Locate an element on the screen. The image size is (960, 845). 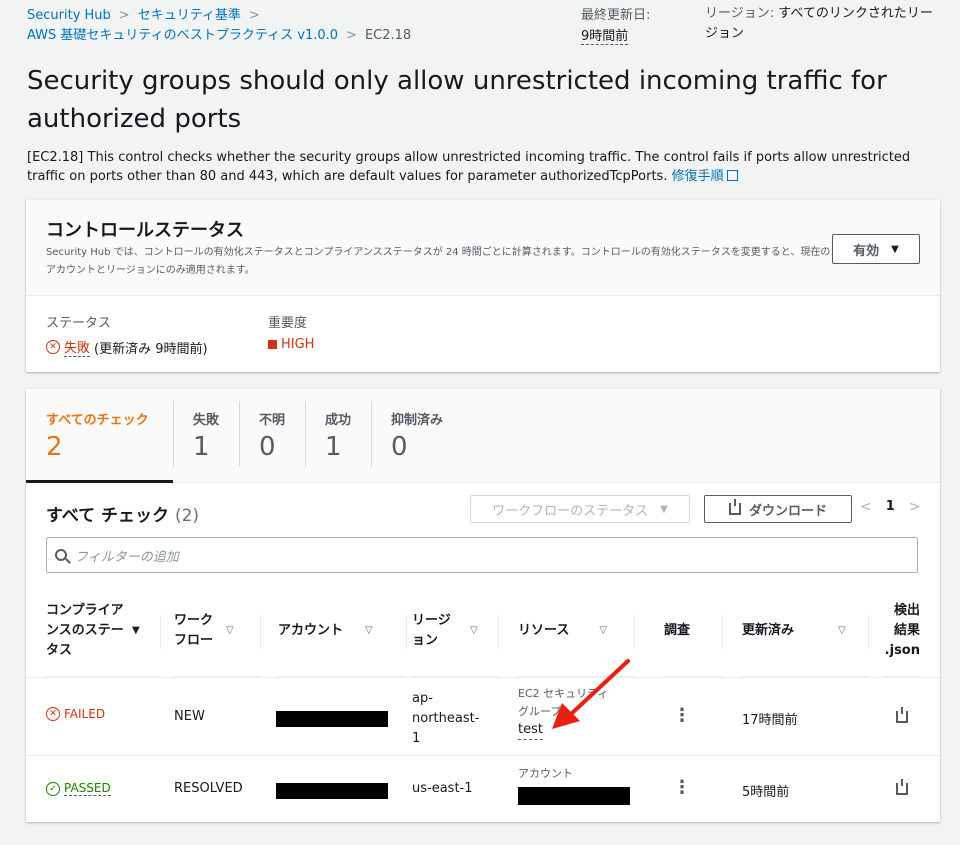
checks-title-text: すべて チェック is located at coordinates (108, 516).